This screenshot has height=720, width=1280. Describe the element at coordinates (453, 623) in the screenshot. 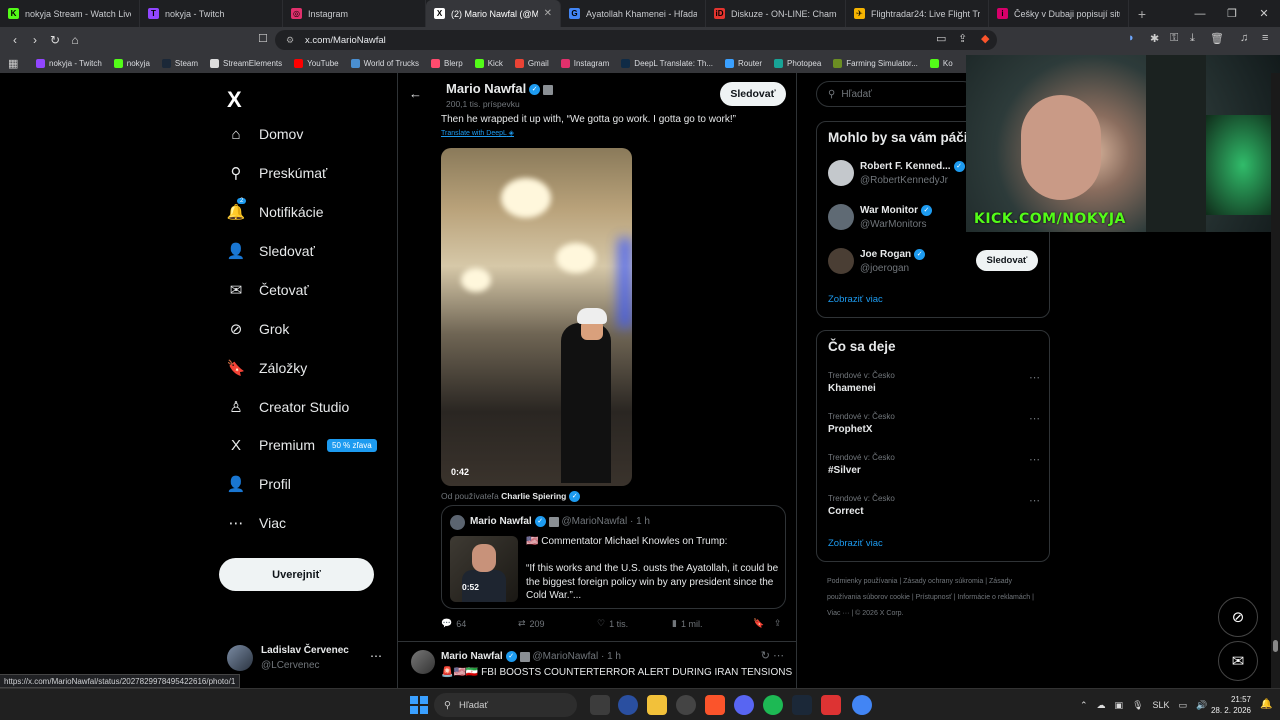

I see `reply-button: 💬 64` at that location.